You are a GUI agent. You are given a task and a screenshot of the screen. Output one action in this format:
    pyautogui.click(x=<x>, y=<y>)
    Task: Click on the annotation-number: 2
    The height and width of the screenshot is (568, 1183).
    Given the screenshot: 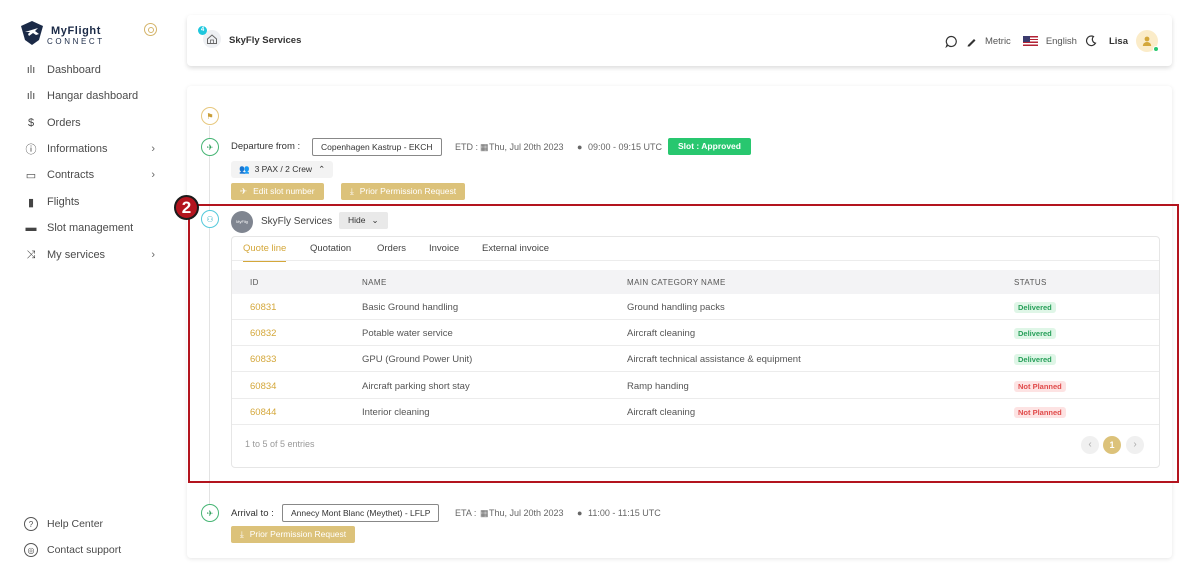 What is the action you would take?
    pyautogui.click(x=186, y=207)
    